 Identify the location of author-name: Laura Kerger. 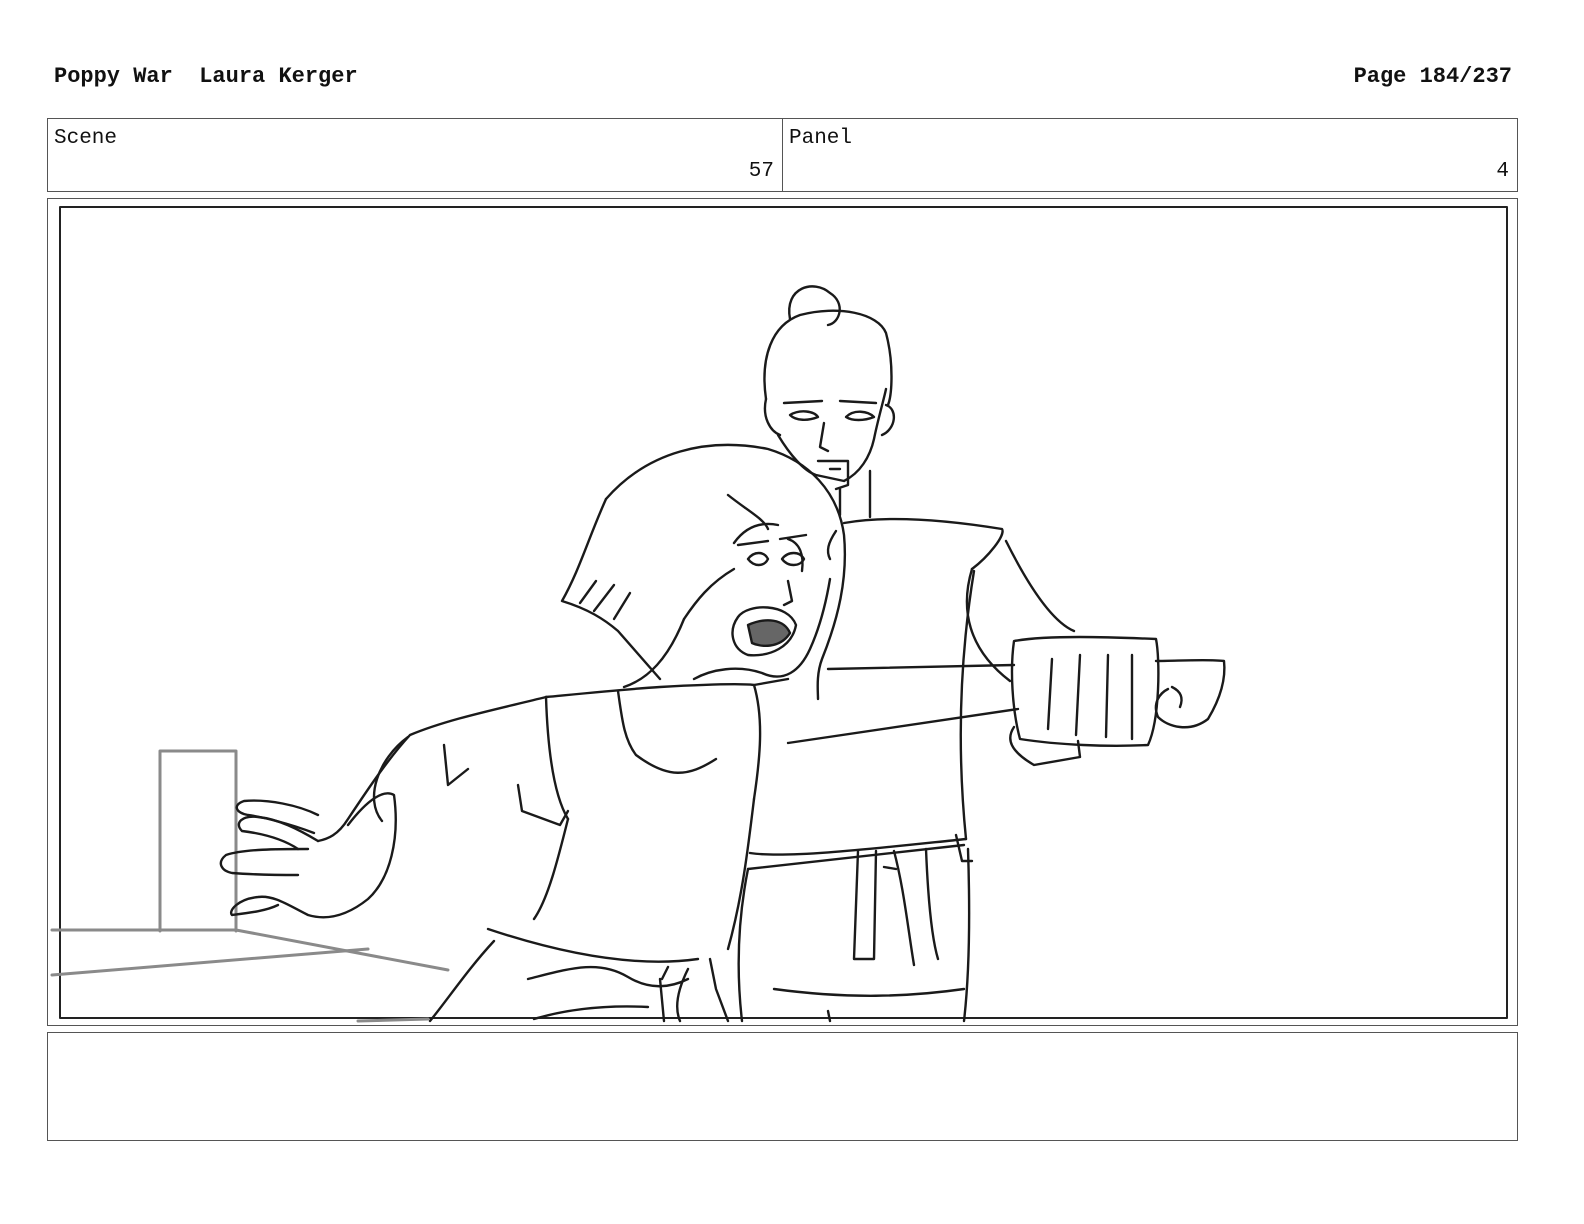
(278, 76).